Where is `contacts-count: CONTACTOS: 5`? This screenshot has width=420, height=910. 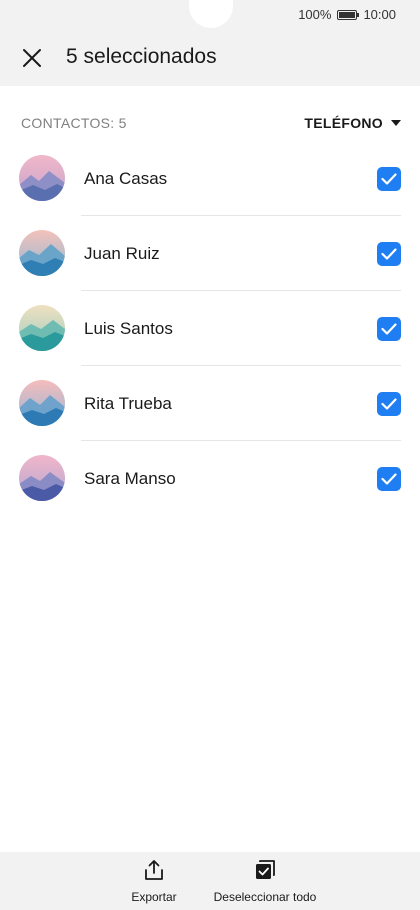
contacts-count: CONTACTOS: 5 is located at coordinates (74, 123).